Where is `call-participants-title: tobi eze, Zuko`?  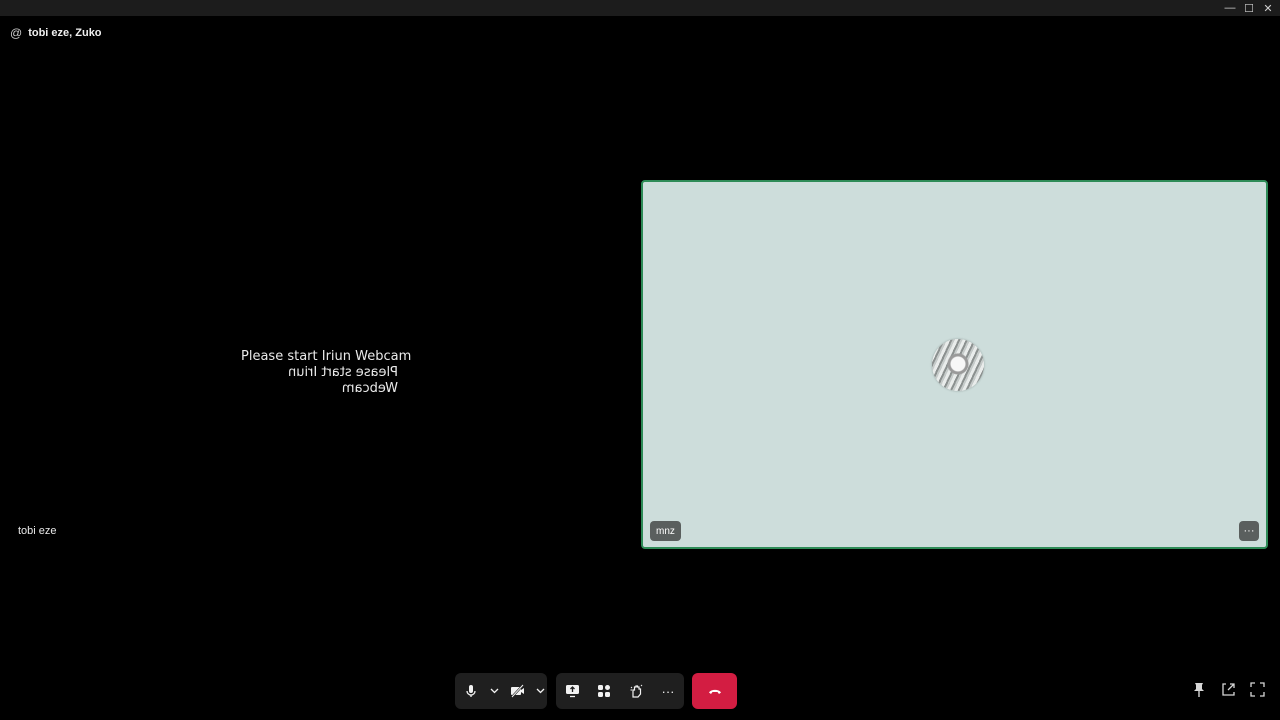 call-participants-title: tobi eze, Zuko is located at coordinates (65, 33).